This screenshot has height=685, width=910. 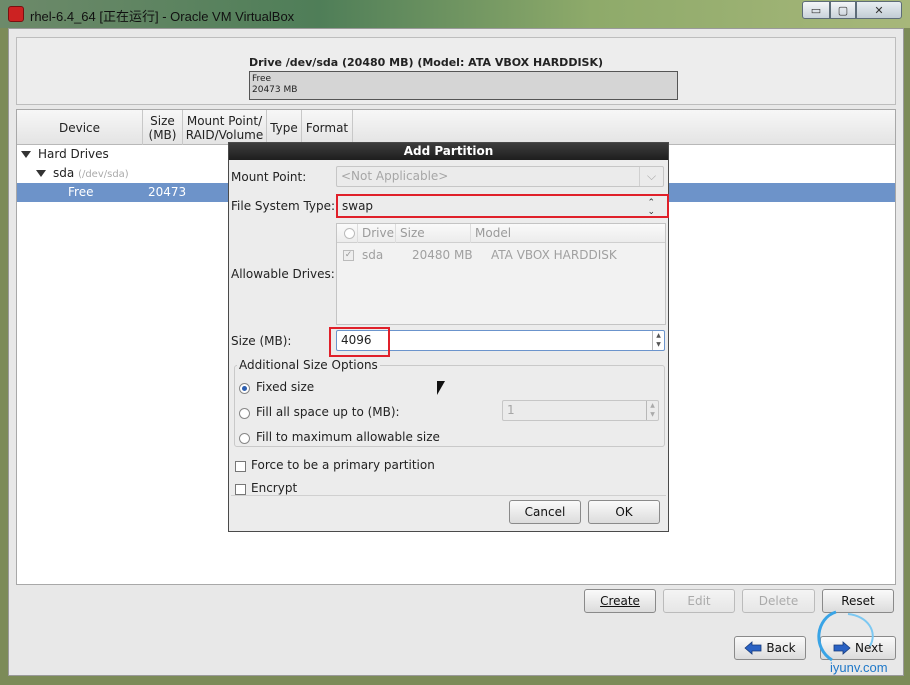 What do you see at coordinates (244, 413) in the screenshot?
I see `fill-up-to-radio` at bounding box center [244, 413].